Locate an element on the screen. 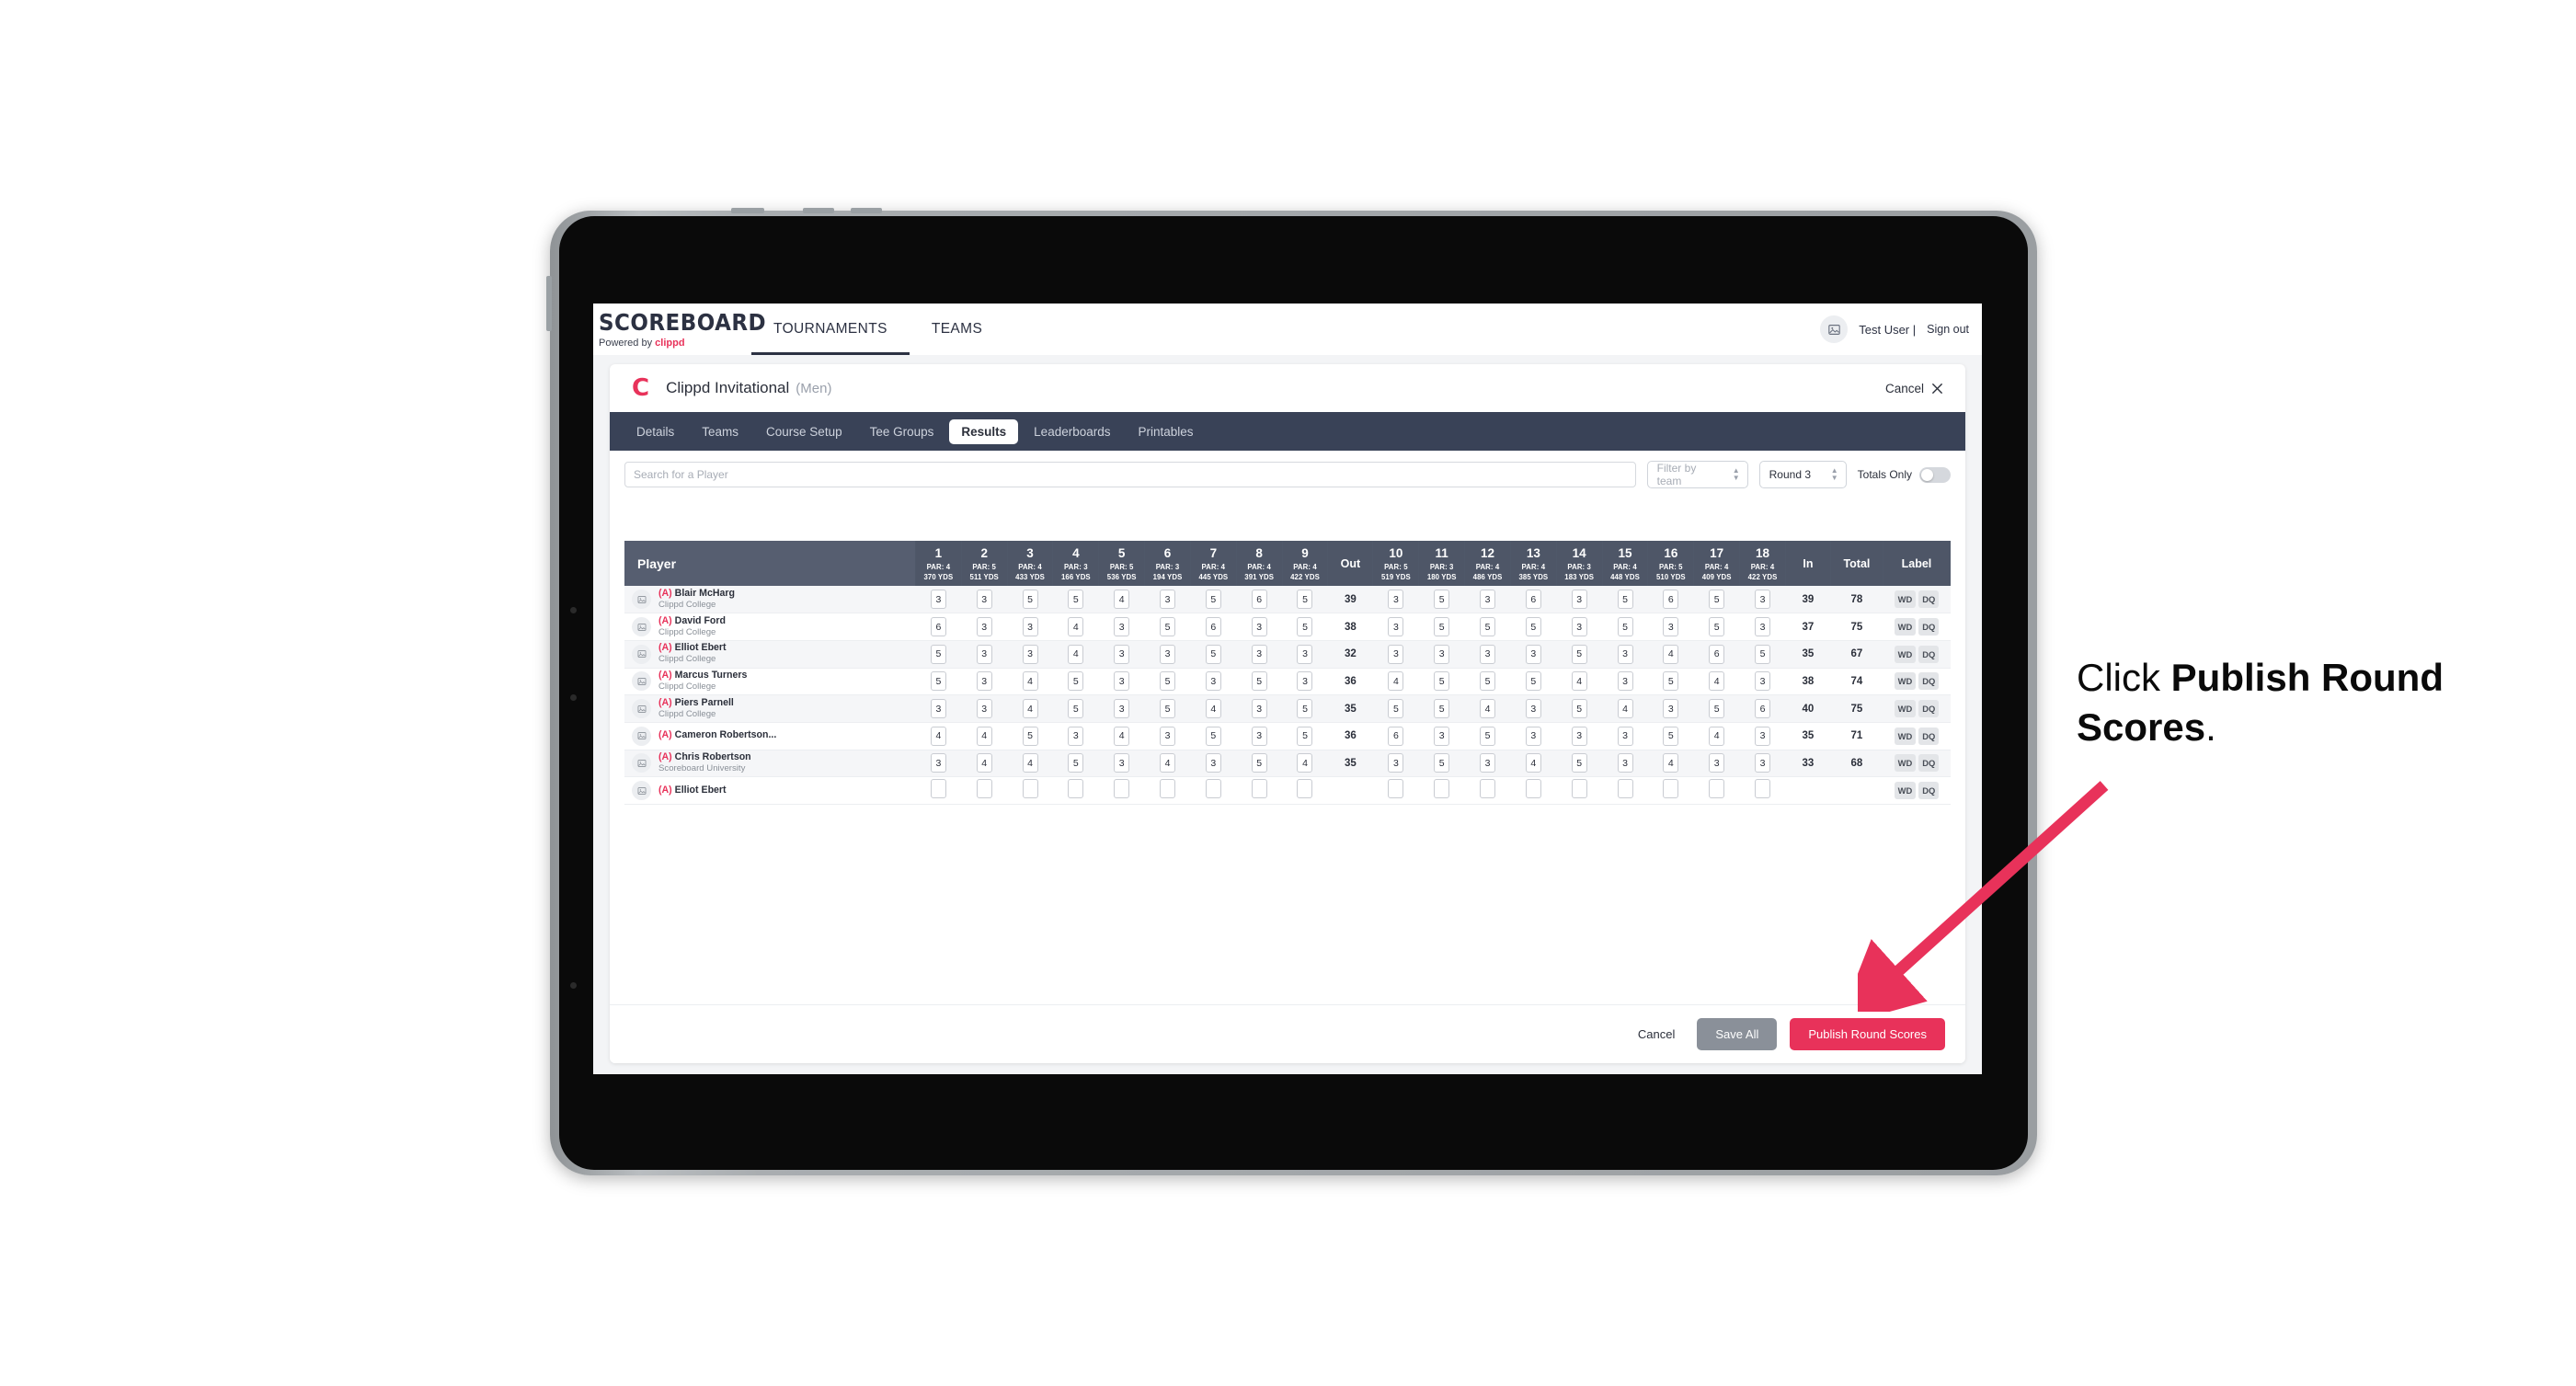  score-cell-front-1: 4 is located at coordinates (939, 736).